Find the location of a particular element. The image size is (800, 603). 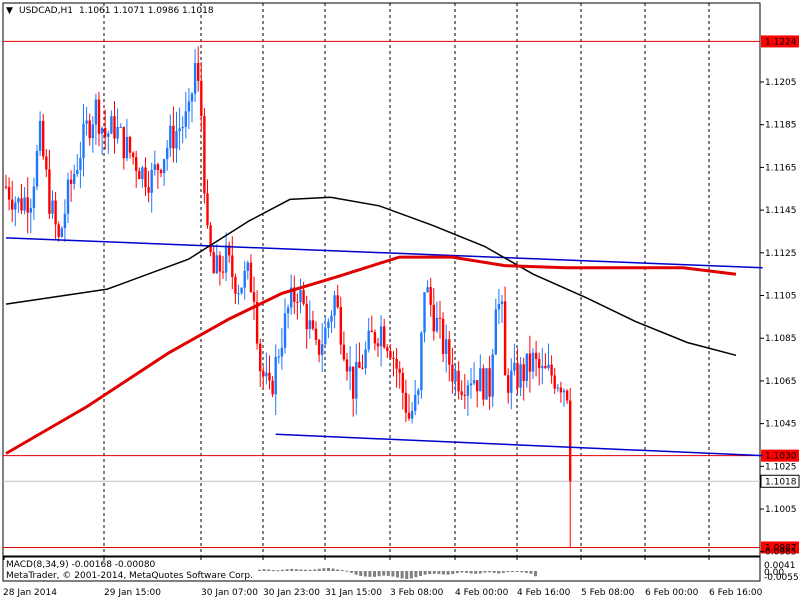

x-tick-label: 3 Feb 08:00 is located at coordinates (417, 593).